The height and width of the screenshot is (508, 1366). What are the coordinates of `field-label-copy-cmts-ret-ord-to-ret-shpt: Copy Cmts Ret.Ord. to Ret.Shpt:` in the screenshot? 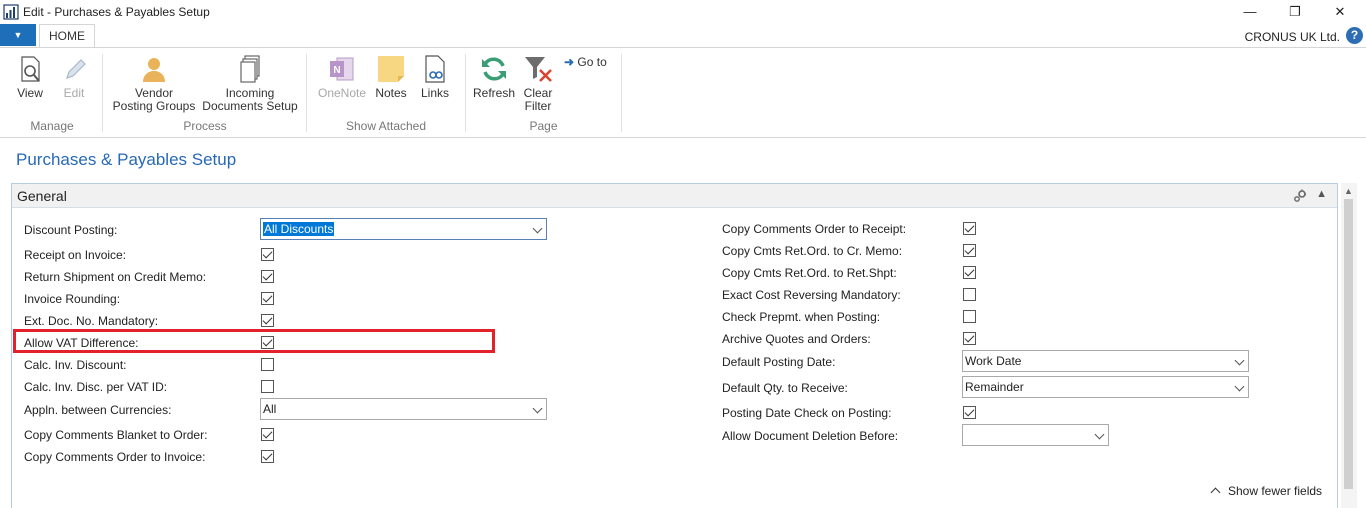 It's located at (809, 273).